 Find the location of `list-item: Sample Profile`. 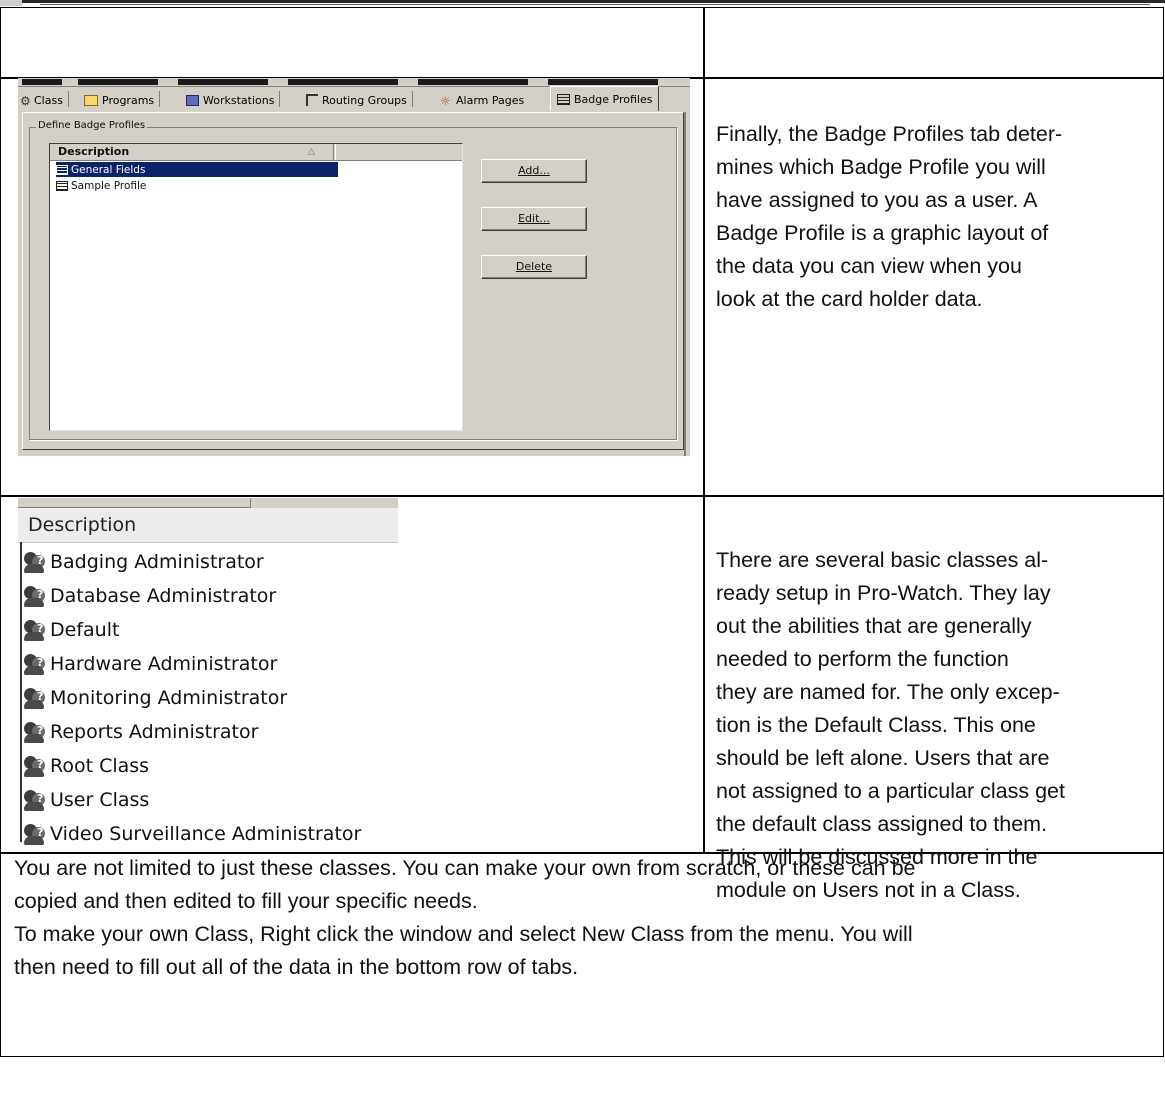

list-item: Sample Profile is located at coordinates (103, 185).